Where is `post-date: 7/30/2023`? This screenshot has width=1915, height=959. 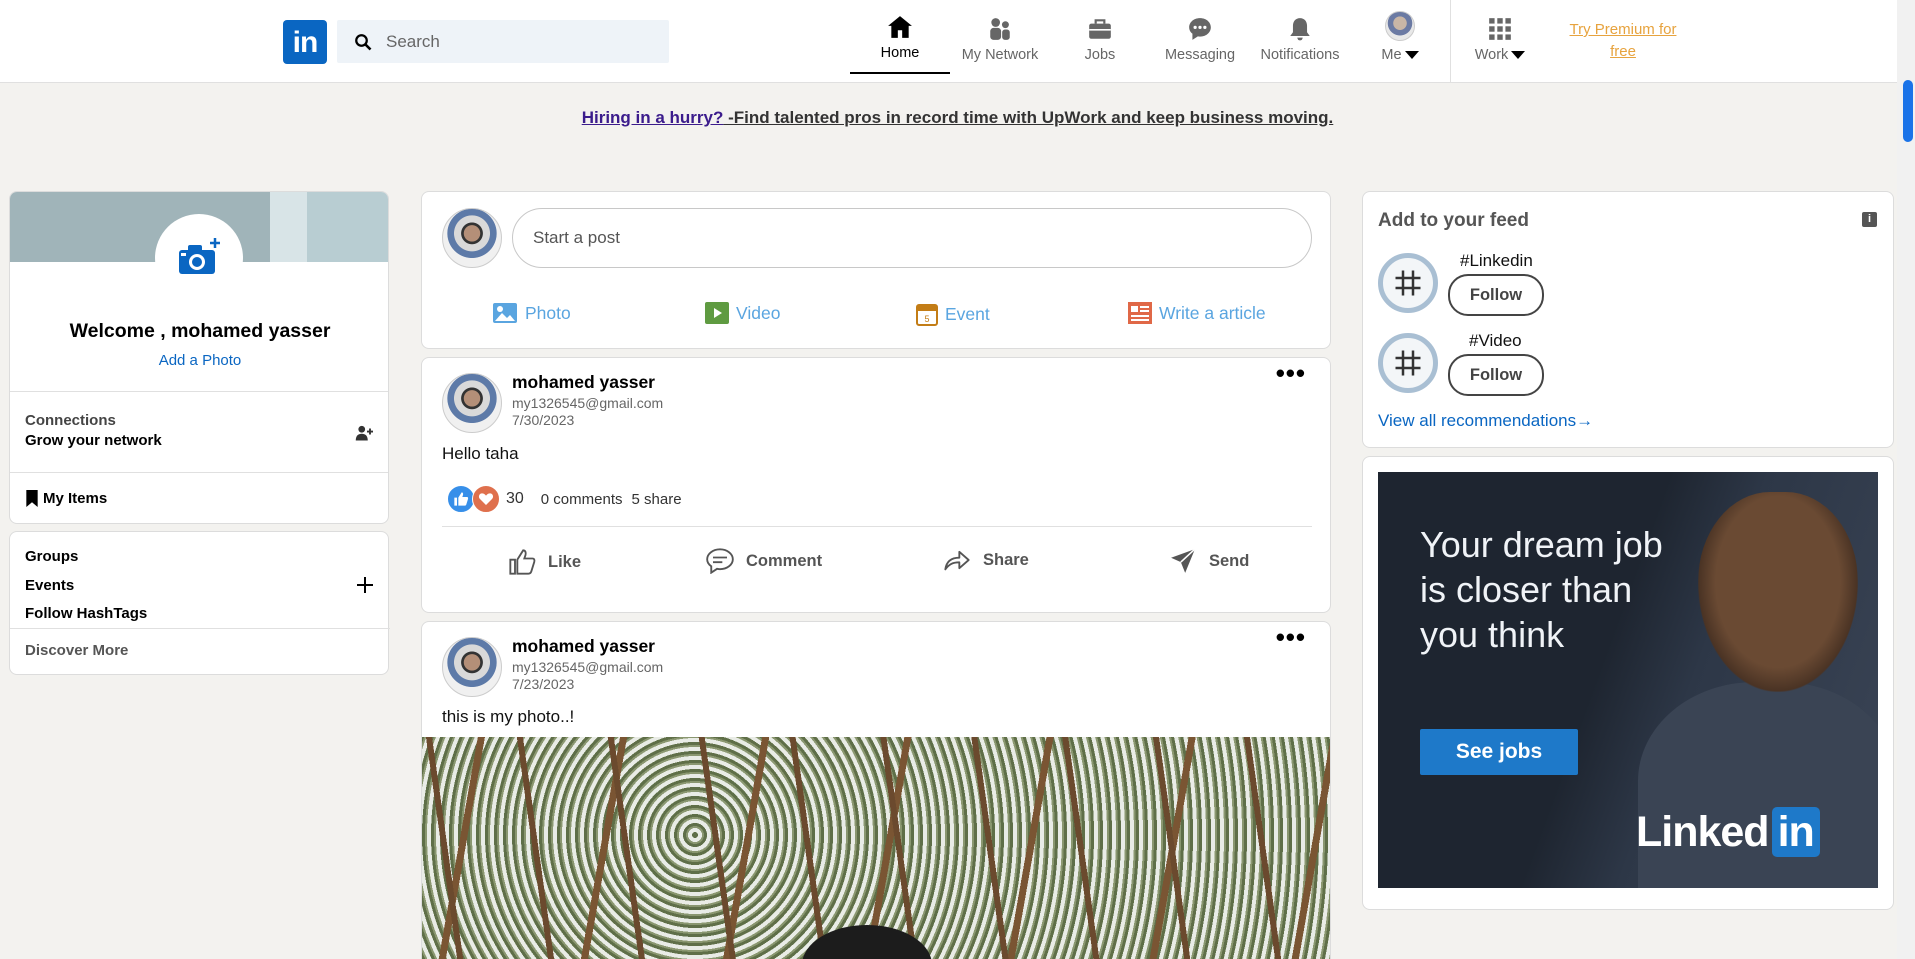 post-date: 7/30/2023 is located at coordinates (543, 420).